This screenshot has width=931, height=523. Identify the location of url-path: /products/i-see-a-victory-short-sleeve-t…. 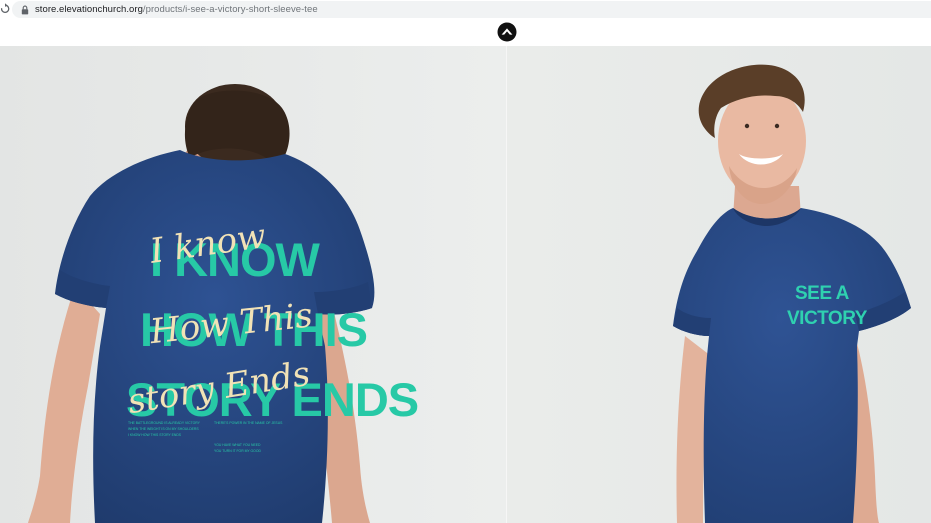
(230, 9).